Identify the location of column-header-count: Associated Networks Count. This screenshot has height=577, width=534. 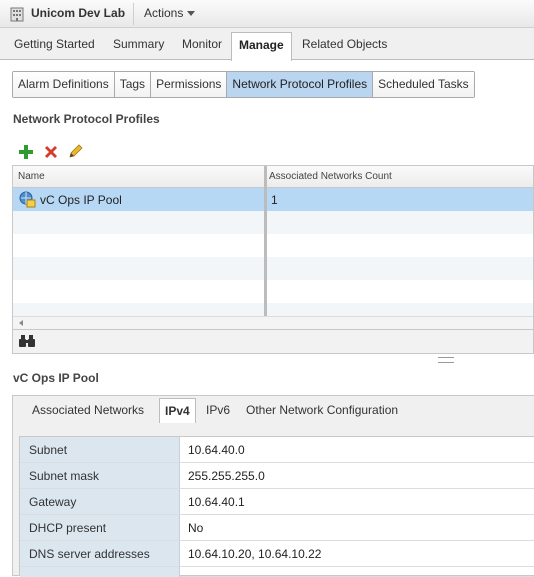
(330, 176).